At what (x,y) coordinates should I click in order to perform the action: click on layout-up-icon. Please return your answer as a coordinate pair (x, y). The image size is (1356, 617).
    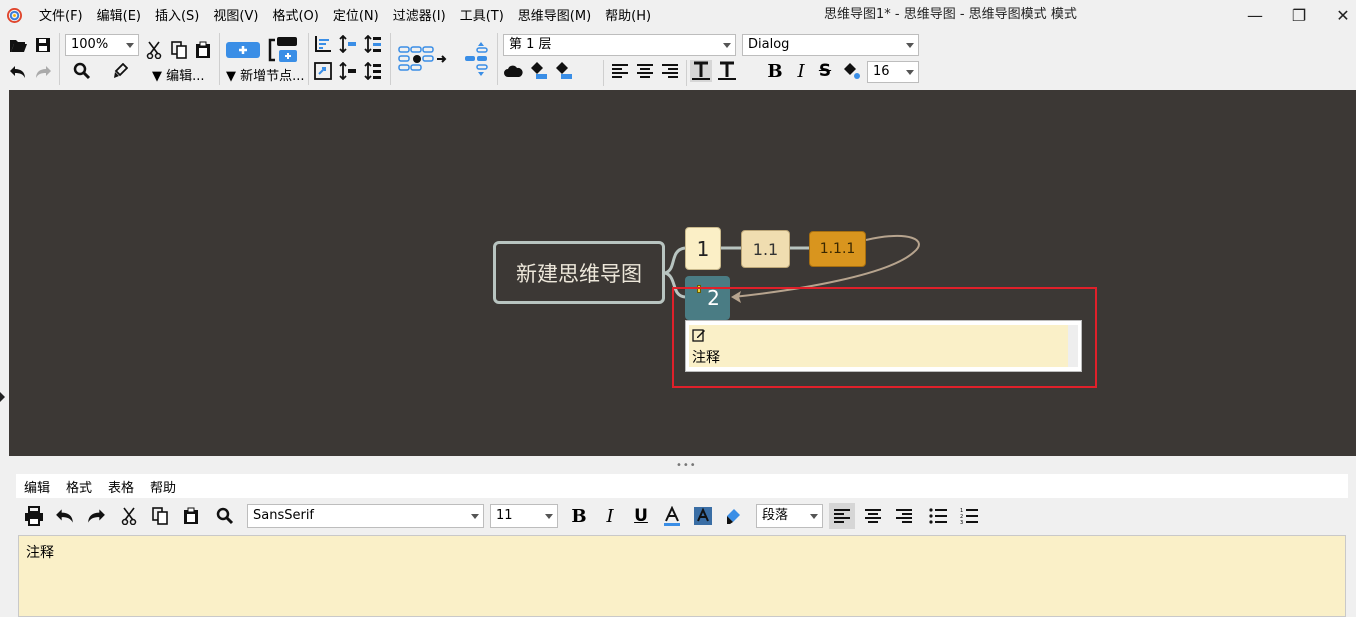
    Looking at the image, I should click on (323, 44).